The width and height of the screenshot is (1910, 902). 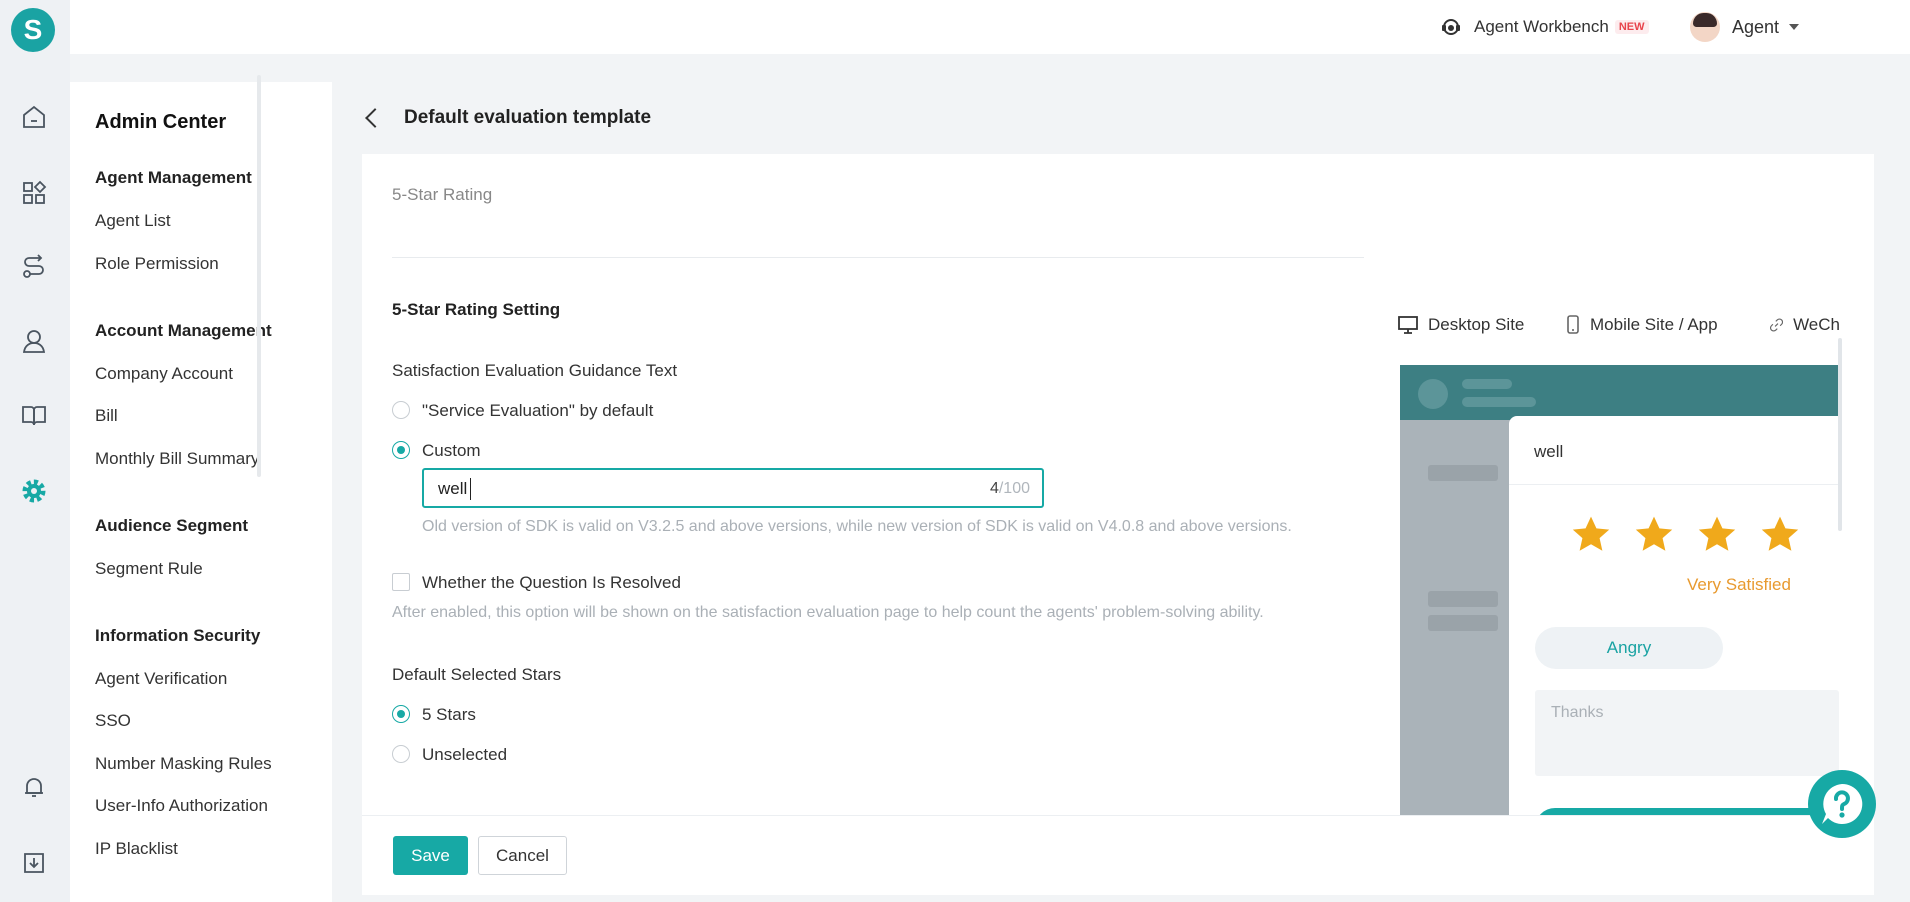 I want to click on tab-desktop-label: Desktop Site, so click(x=1476, y=324).